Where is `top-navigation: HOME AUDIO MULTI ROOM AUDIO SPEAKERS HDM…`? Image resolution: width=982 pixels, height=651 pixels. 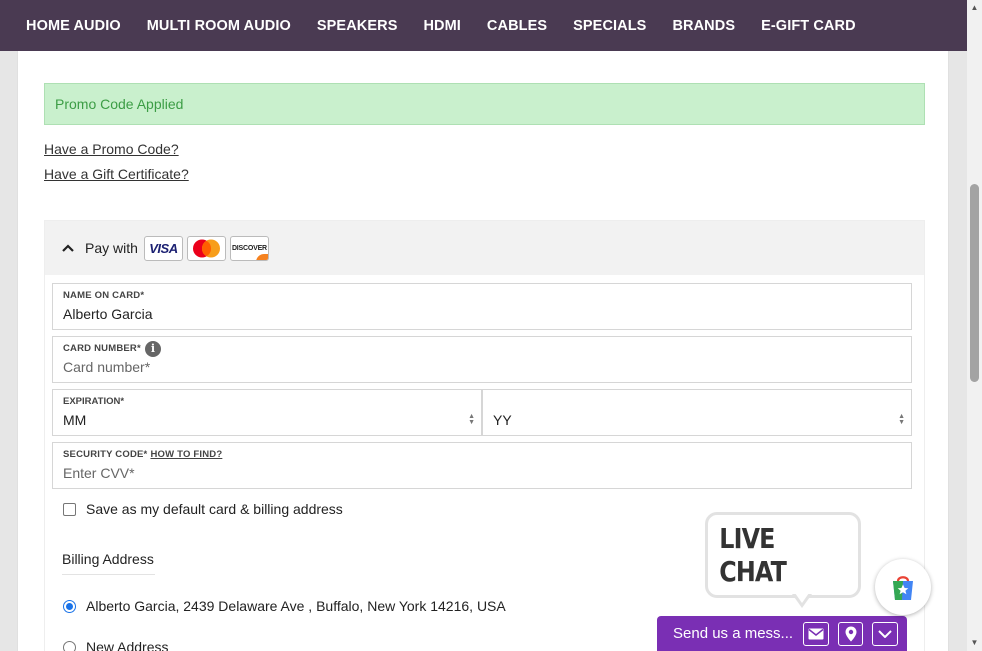 top-navigation: HOME AUDIO MULTI ROOM AUDIO SPEAKERS HDM… is located at coordinates (483, 25).